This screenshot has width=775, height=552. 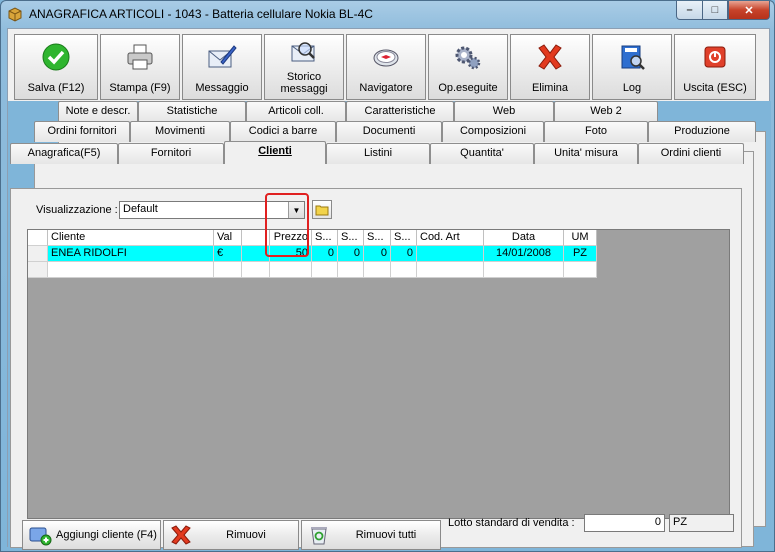 I want to click on tab-produzione: Produzione, so click(x=702, y=131).